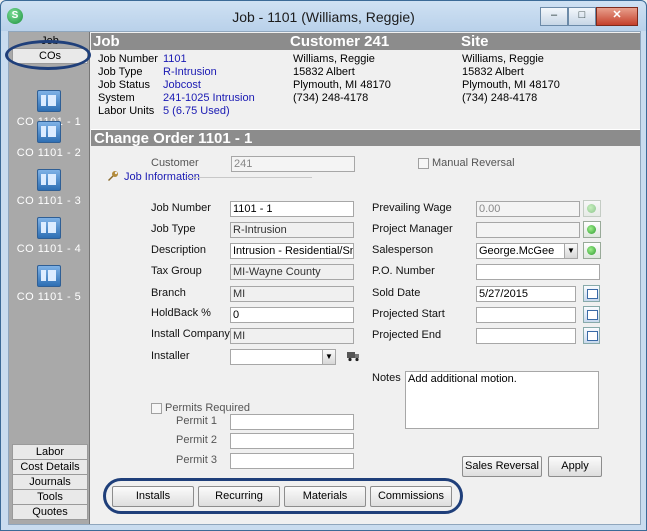 The image size is (647, 531). I want to click on permit-2-label: Permit 2, so click(196, 440).